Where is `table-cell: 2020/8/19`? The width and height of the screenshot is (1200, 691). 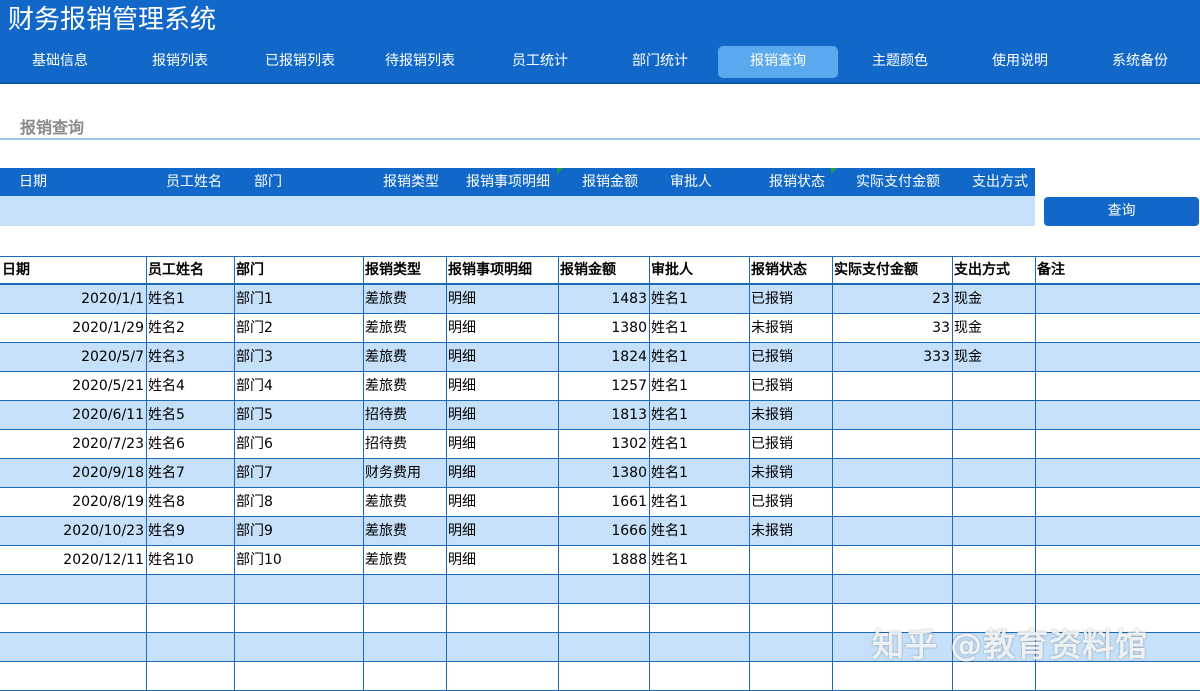 table-cell: 2020/8/19 is located at coordinates (73, 502).